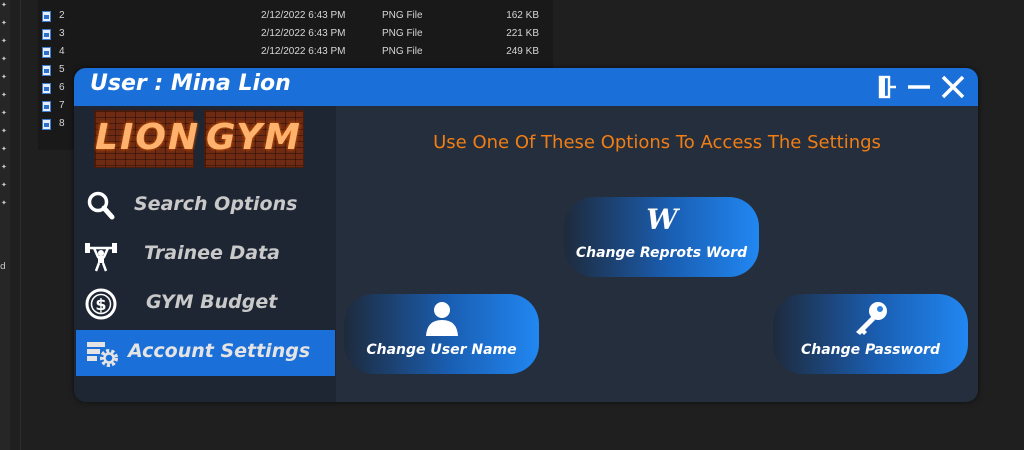 The width and height of the screenshot is (1024, 450). What do you see at coordinates (212, 302) in the screenshot?
I see `sidebar-item-label: GYM Budget` at bounding box center [212, 302].